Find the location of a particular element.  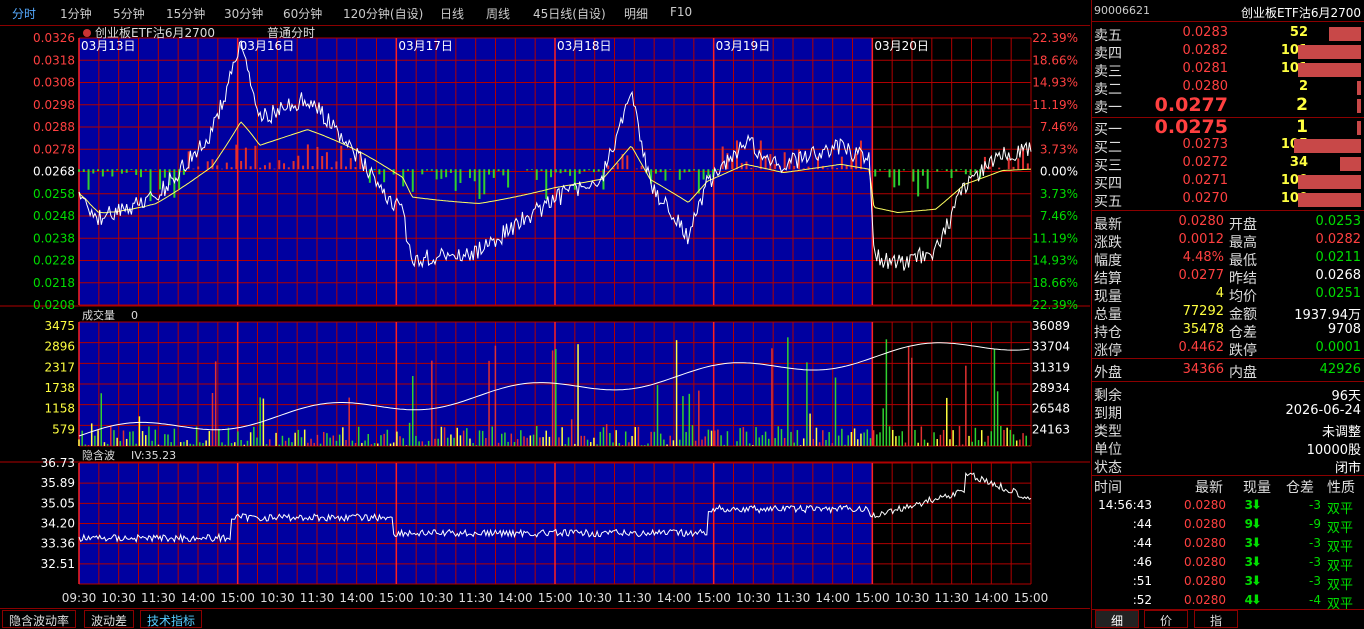

depth-row: 买四 0.0271 100 is located at coordinates (1228, 182).